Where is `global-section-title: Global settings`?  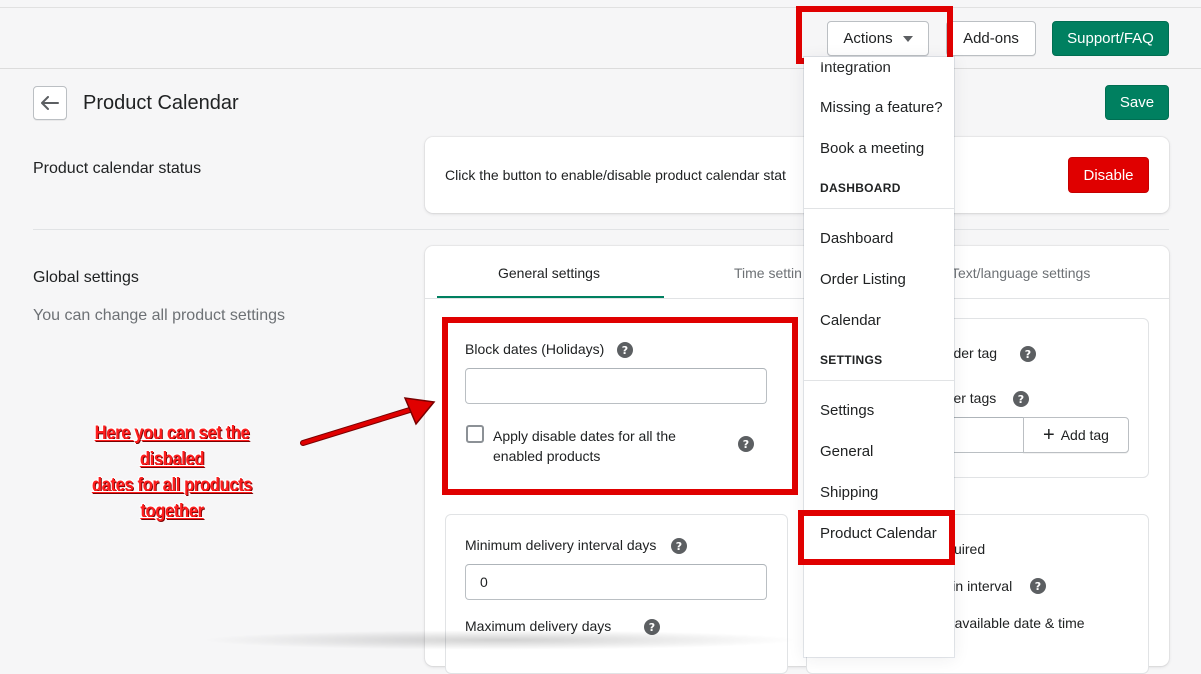 global-section-title: Global settings is located at coordinates (86, 277).